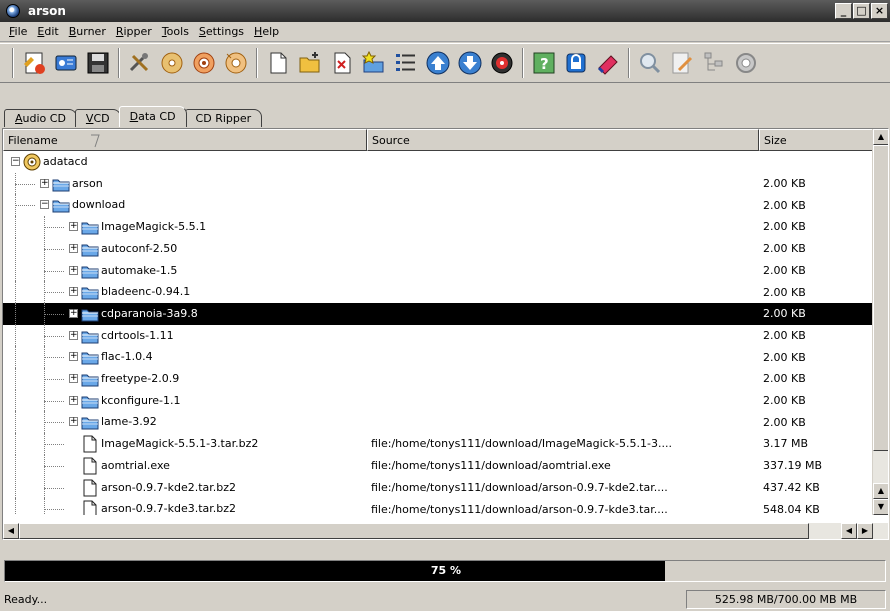 The width and height of the screenshot is (890, 611). I want to click on folder-row: − download 2.00 KB, so click(438, 205).